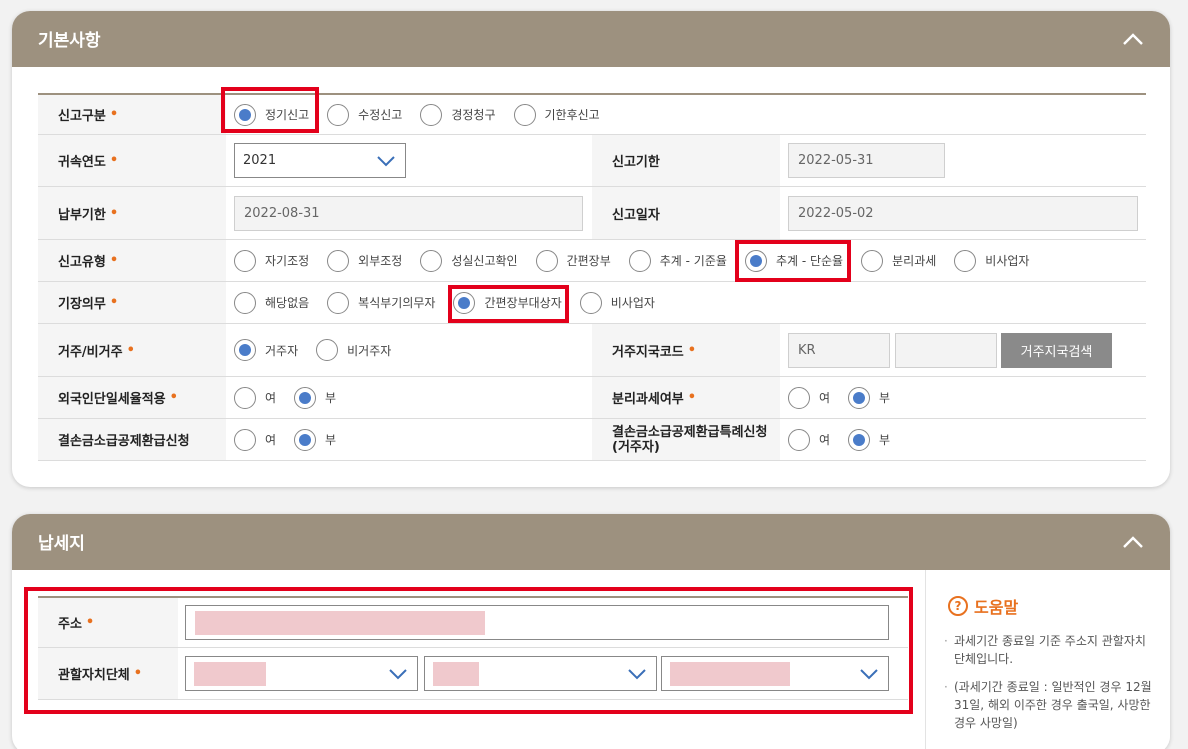  Describe the element at coordinates (132, 260) in the screenshot. I see `label-report-kind: 신고유형 •` at that location.